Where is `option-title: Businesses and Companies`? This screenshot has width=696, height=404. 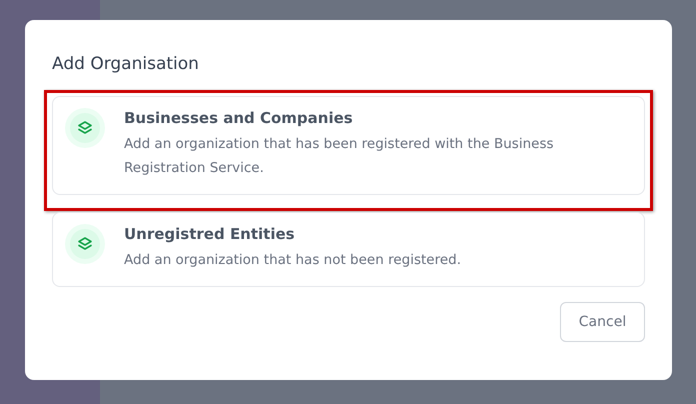
option-title: Businesses and Companies is located at coordinates (239, 118).